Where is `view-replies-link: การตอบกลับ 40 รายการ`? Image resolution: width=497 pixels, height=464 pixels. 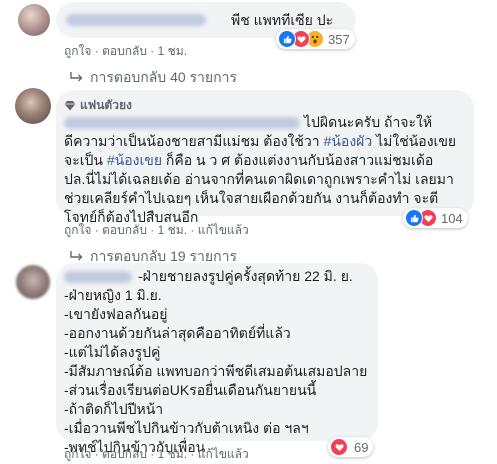
view-replies-link: การตอบกลับ 40 รายการ is located at coordinates (153, 78).